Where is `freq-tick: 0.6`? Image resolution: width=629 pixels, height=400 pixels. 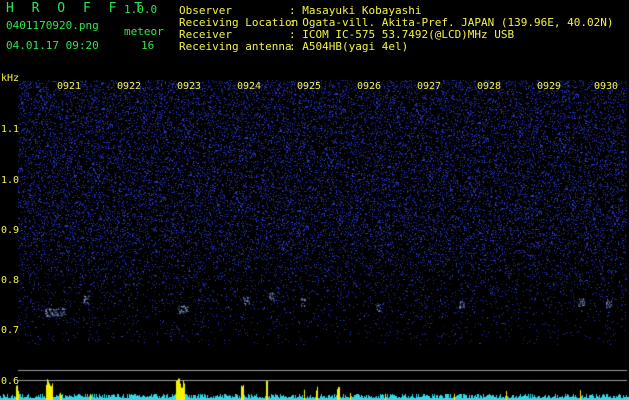 freq-tick: 0.6 is located at coordinates (10, 381).